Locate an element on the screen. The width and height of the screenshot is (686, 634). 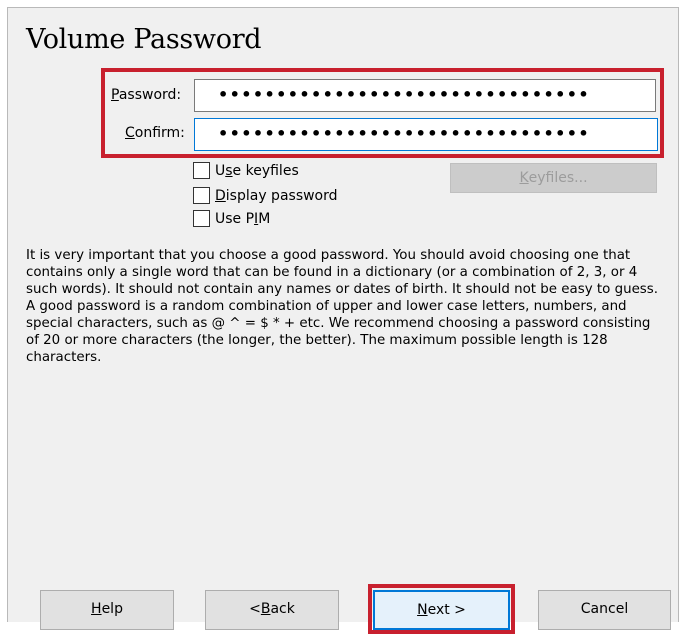
cancel-button: Cancel is located at coordinates (604, 610).